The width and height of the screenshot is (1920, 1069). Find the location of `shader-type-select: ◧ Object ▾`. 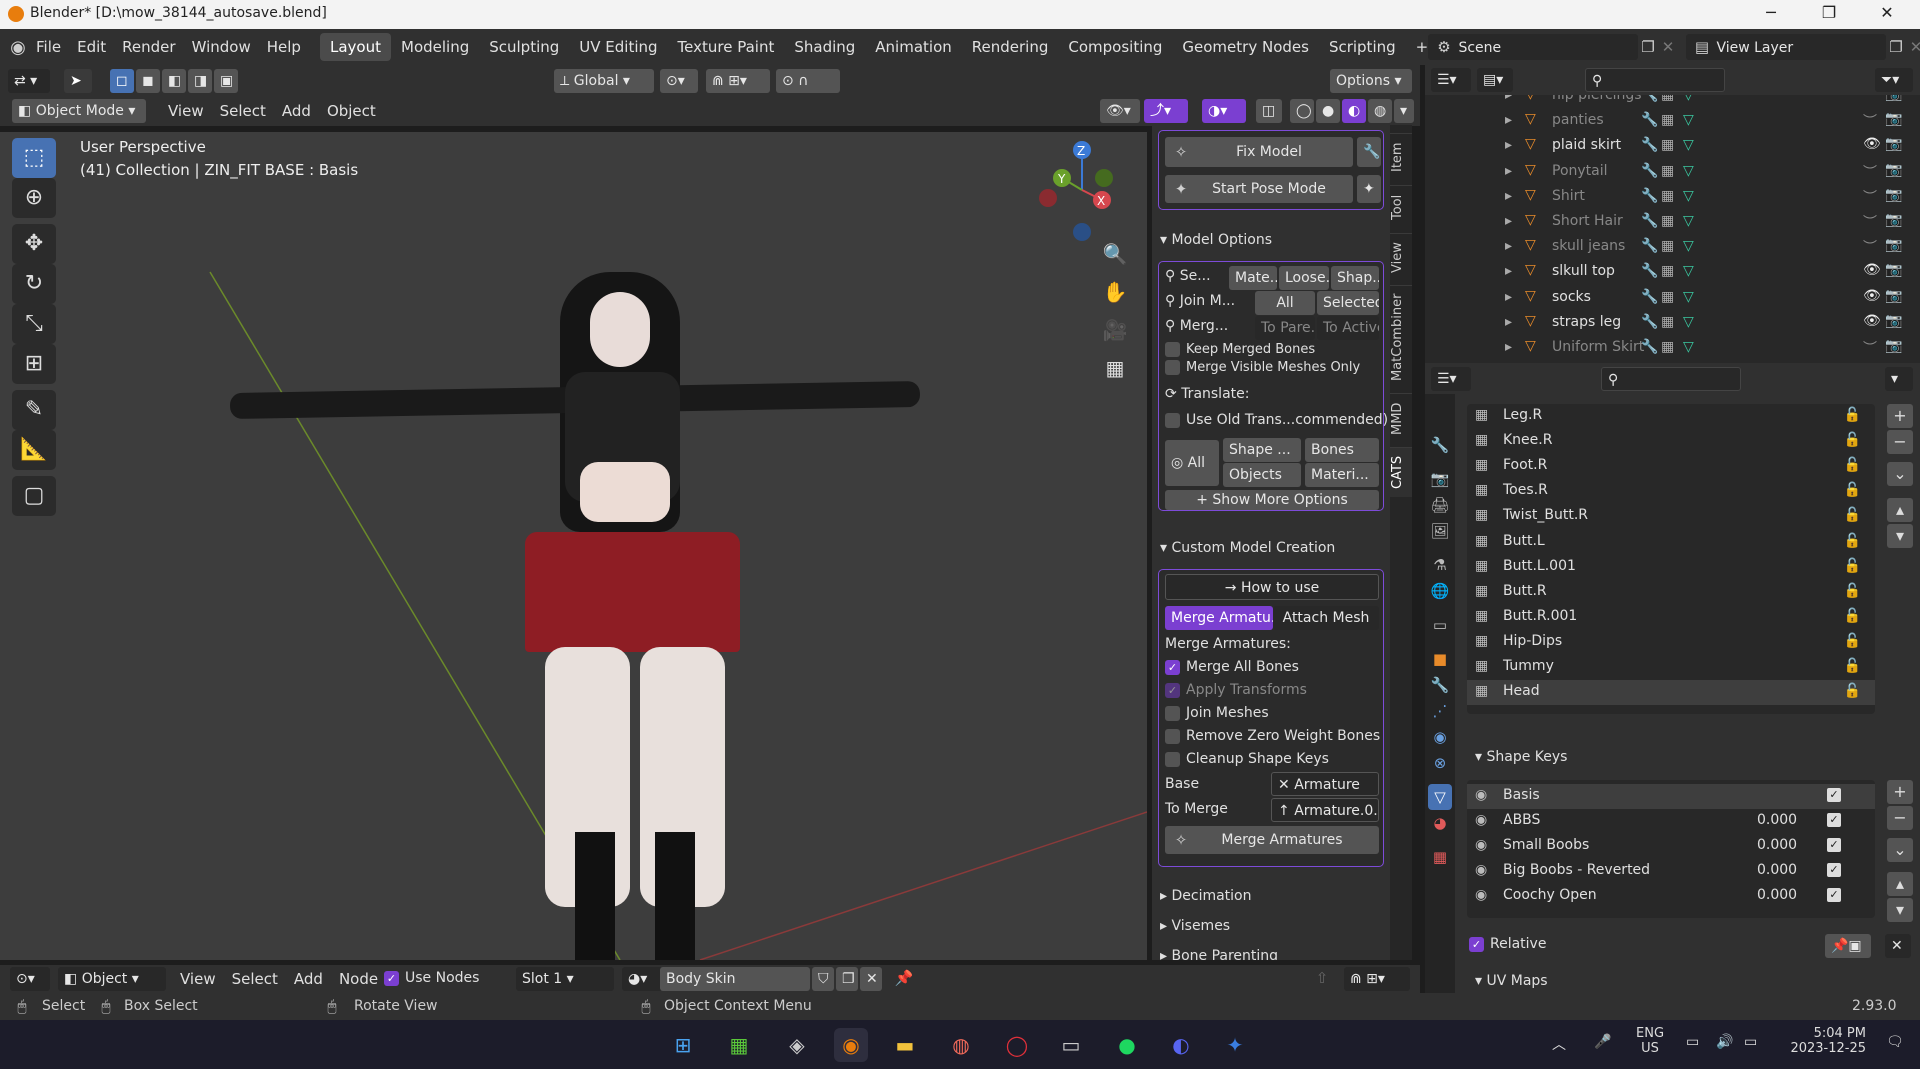

shader-type-select: ◧ Object ▾ is located at coordinates (112, 979).